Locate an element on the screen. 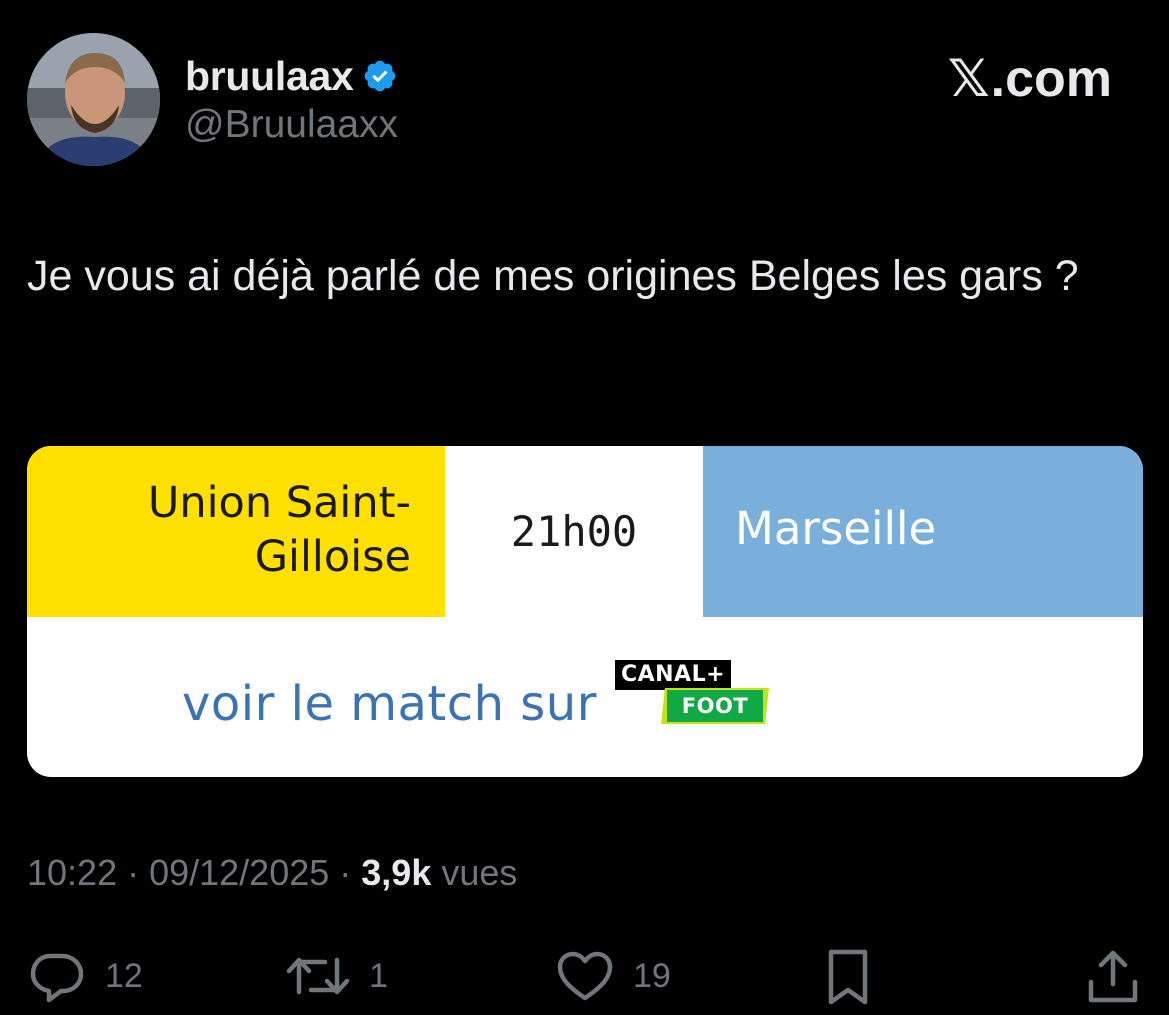  reply-button: 12 is located at coordinates (85, 976).